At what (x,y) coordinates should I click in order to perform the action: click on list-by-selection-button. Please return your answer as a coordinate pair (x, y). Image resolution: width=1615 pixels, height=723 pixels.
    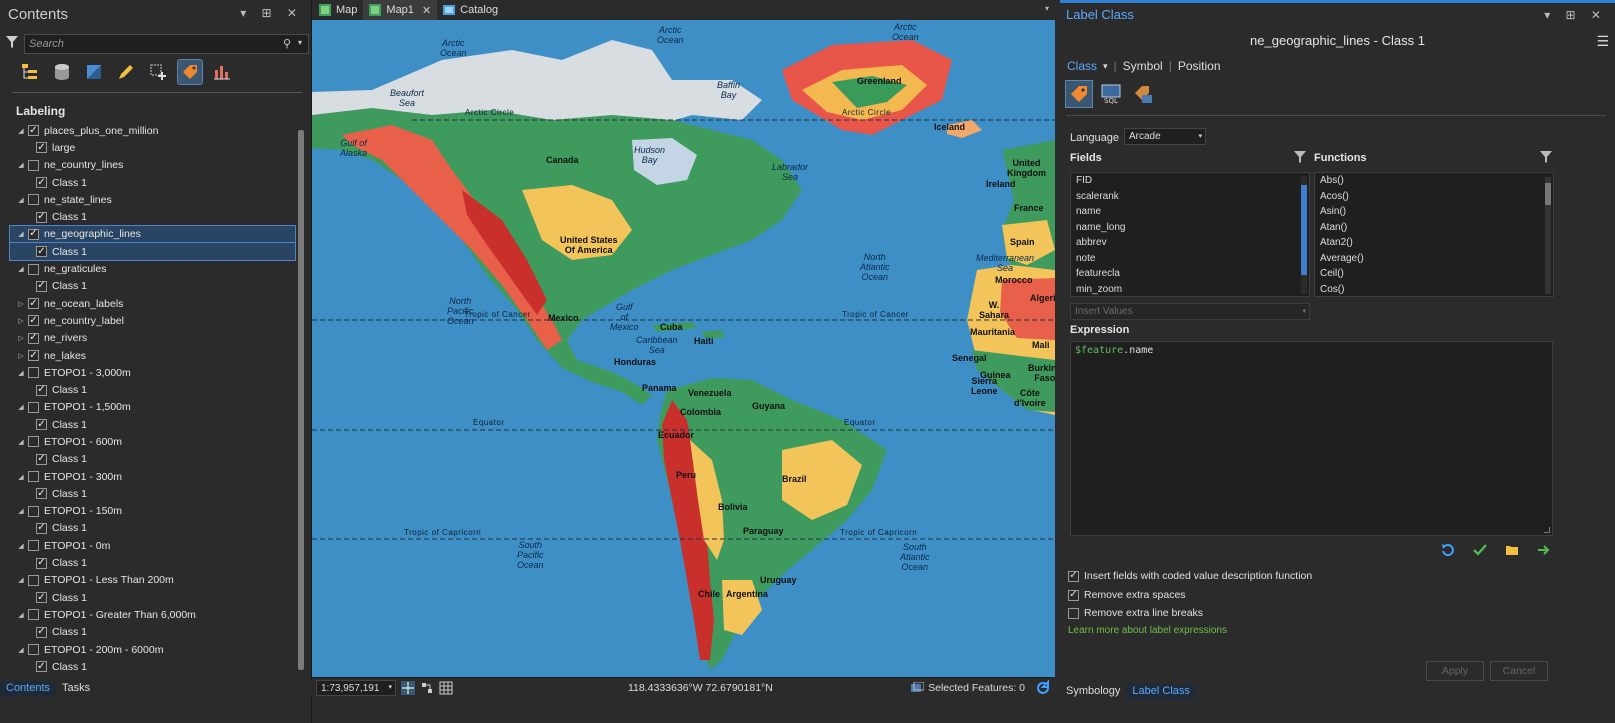
    Looking at the image, I should click on (94, 72).